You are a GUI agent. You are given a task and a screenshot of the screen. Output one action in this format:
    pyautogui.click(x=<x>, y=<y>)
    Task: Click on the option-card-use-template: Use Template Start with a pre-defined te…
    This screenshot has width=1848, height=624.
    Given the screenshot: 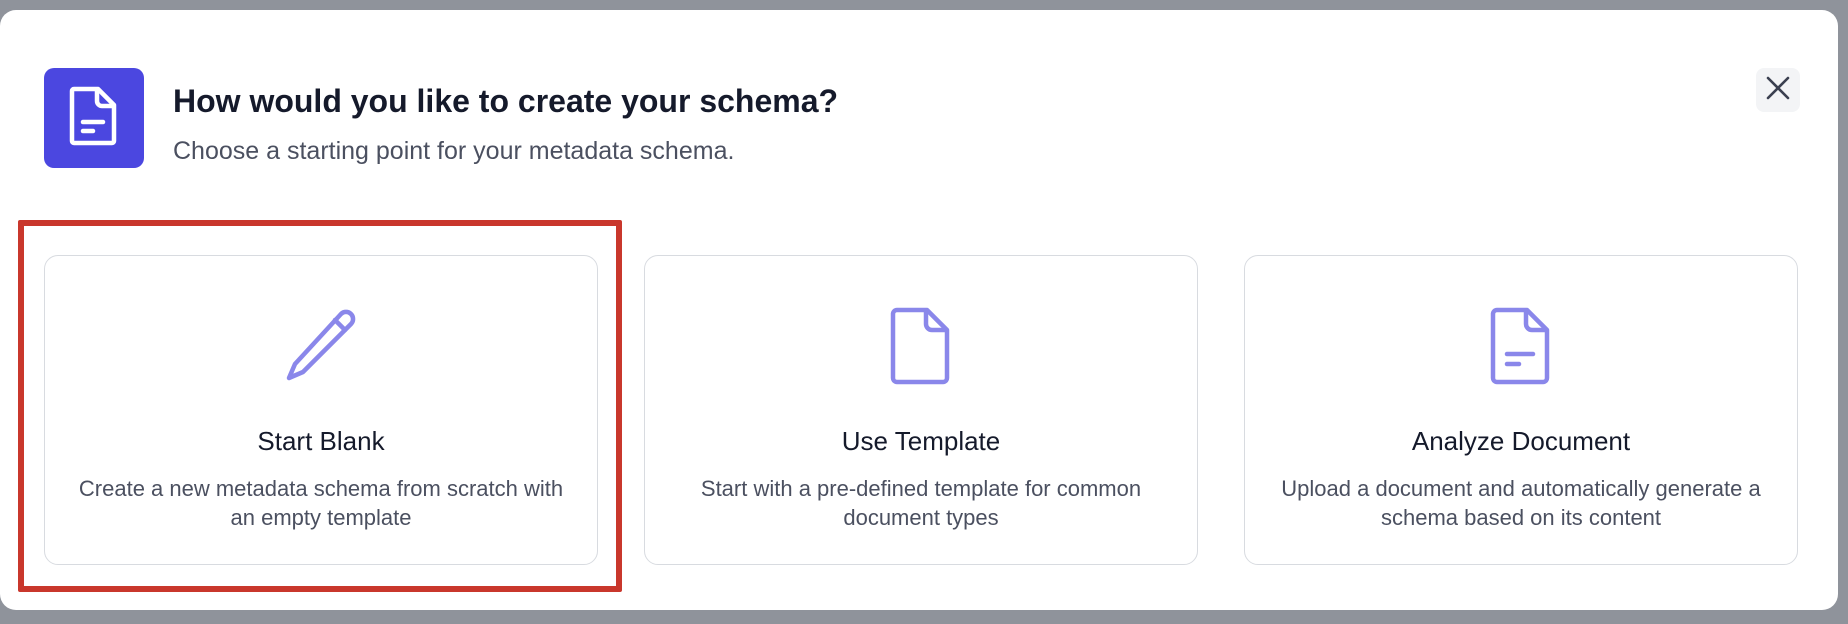 What is the action you would take?
    pyautogui.click(x=921, y=410)
    